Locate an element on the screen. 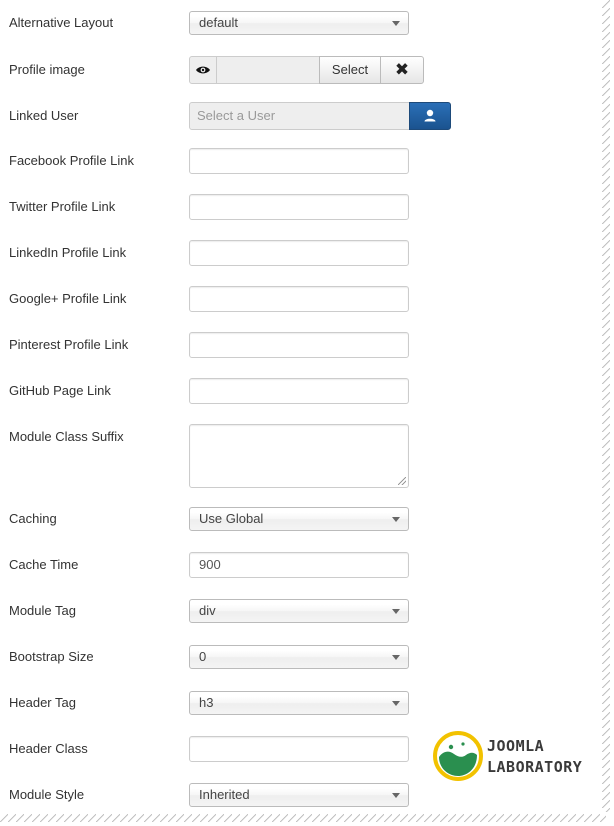  joomla-laboratory-logo: JOOMLA LABORATORY is located at coordinates (512, 756).